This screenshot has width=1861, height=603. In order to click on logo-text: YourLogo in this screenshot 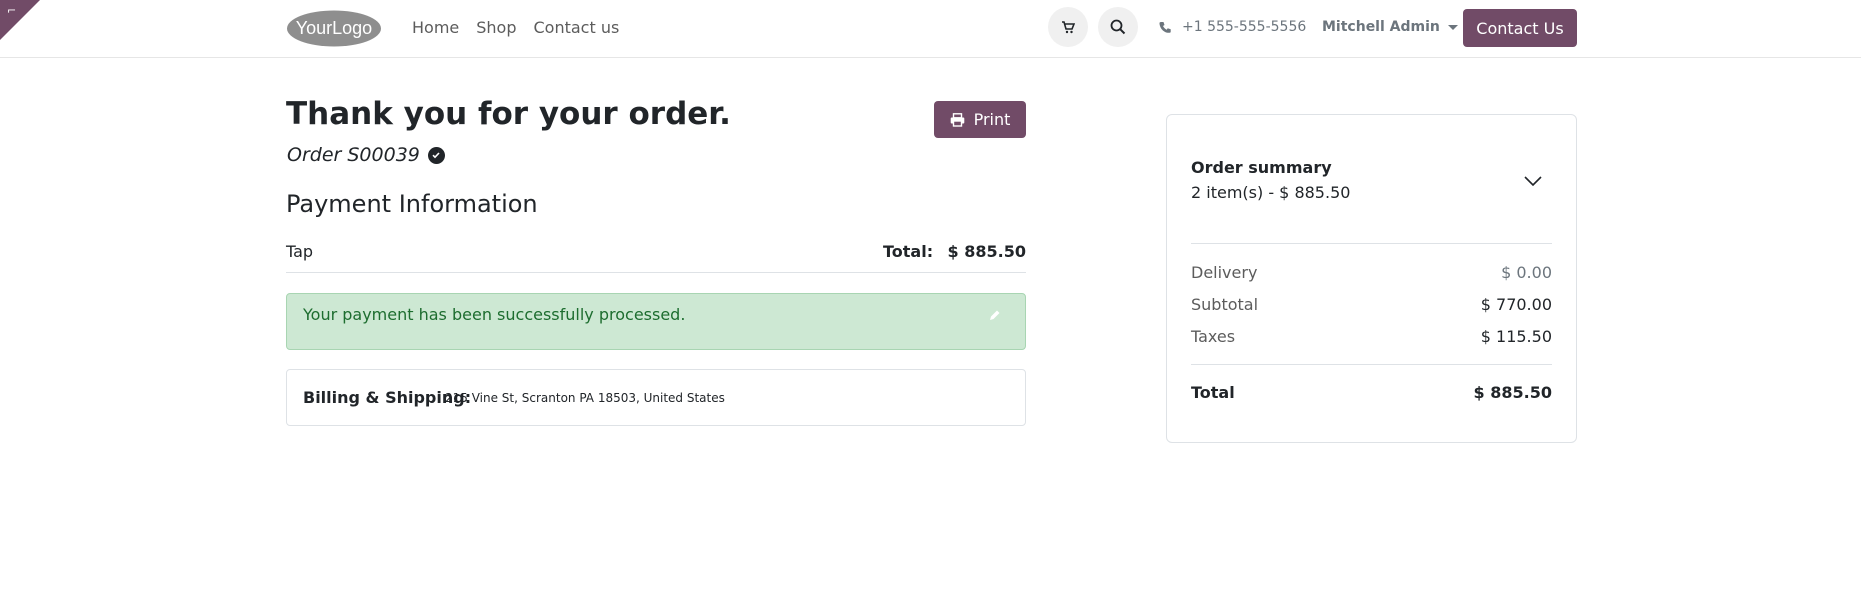, I will do `click(334, 28)`.